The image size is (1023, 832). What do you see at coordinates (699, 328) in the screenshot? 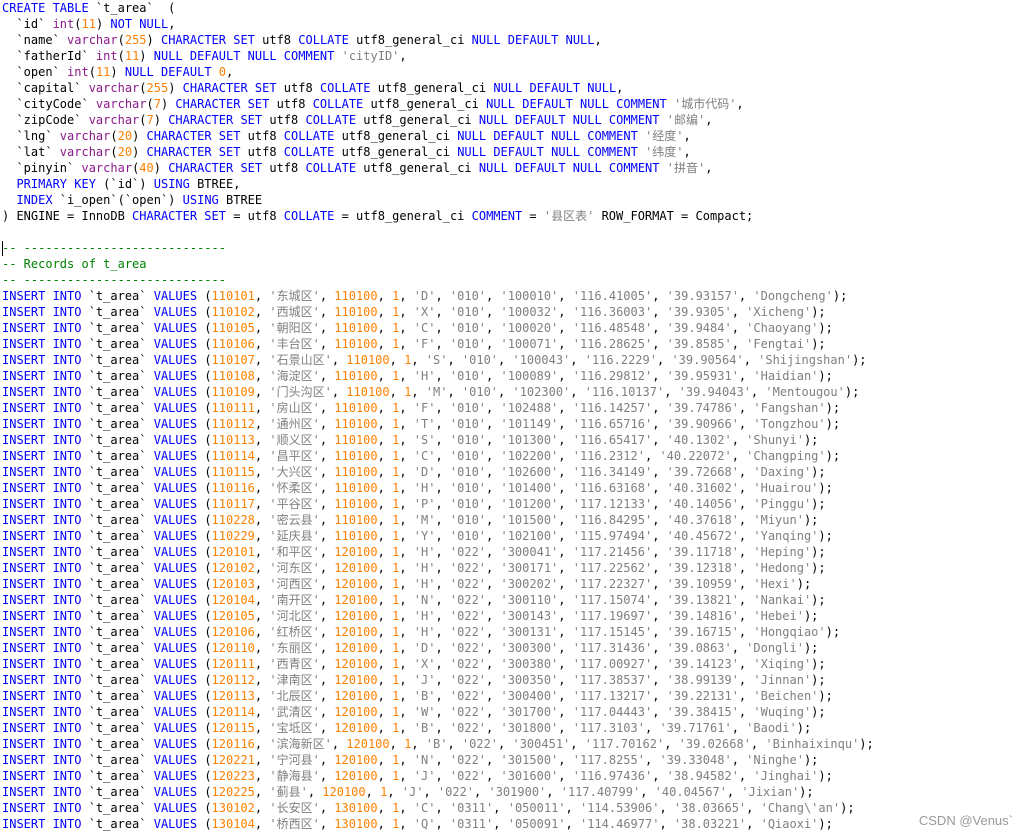
I see `code-token: '39.9484'` at bounding box center [699, 328].